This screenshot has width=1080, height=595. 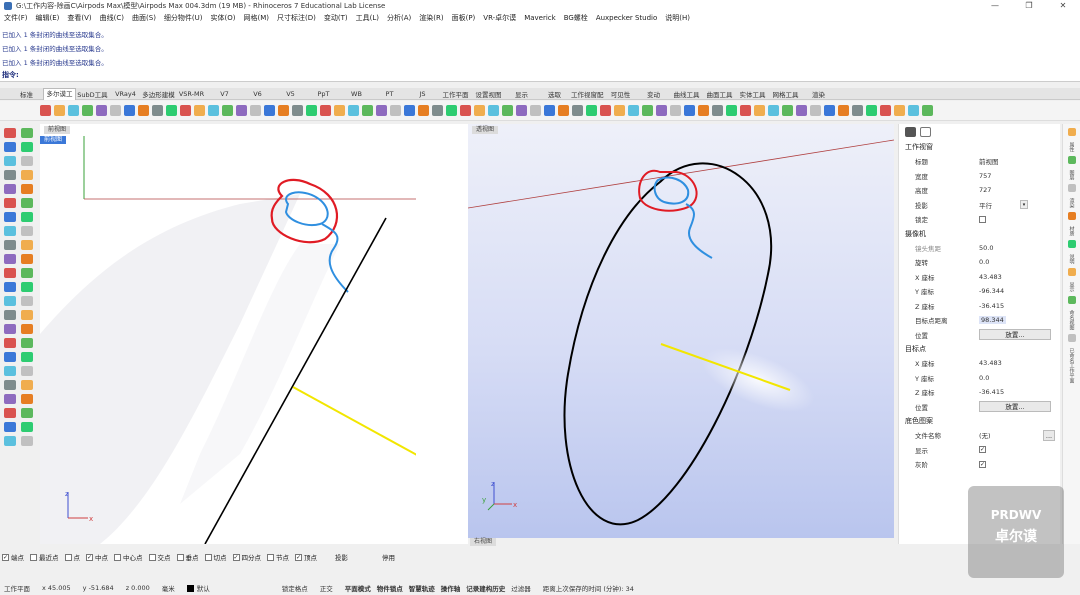 I want to click on prop-projection-value: 平行, so click(x=985, y=205).